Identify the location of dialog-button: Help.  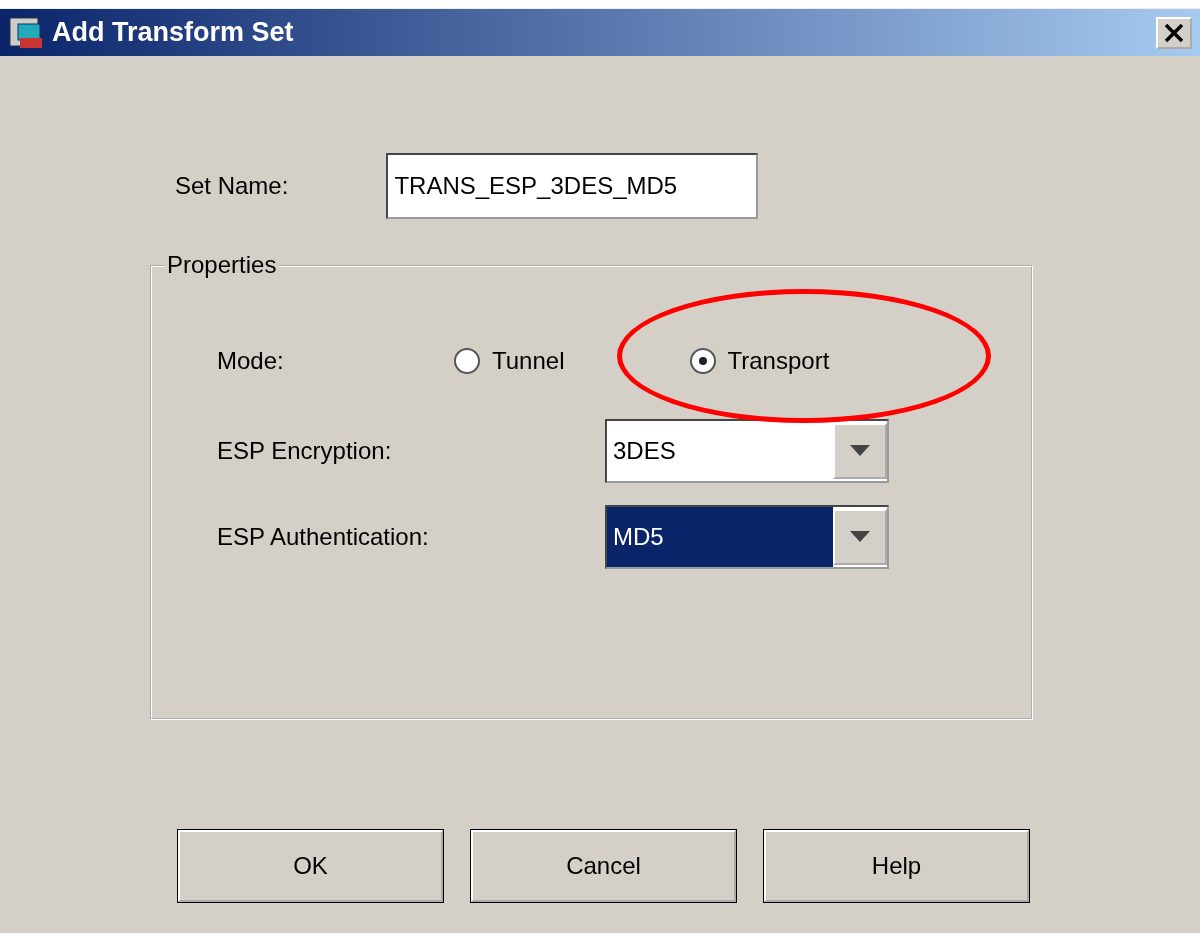
(896, 866).